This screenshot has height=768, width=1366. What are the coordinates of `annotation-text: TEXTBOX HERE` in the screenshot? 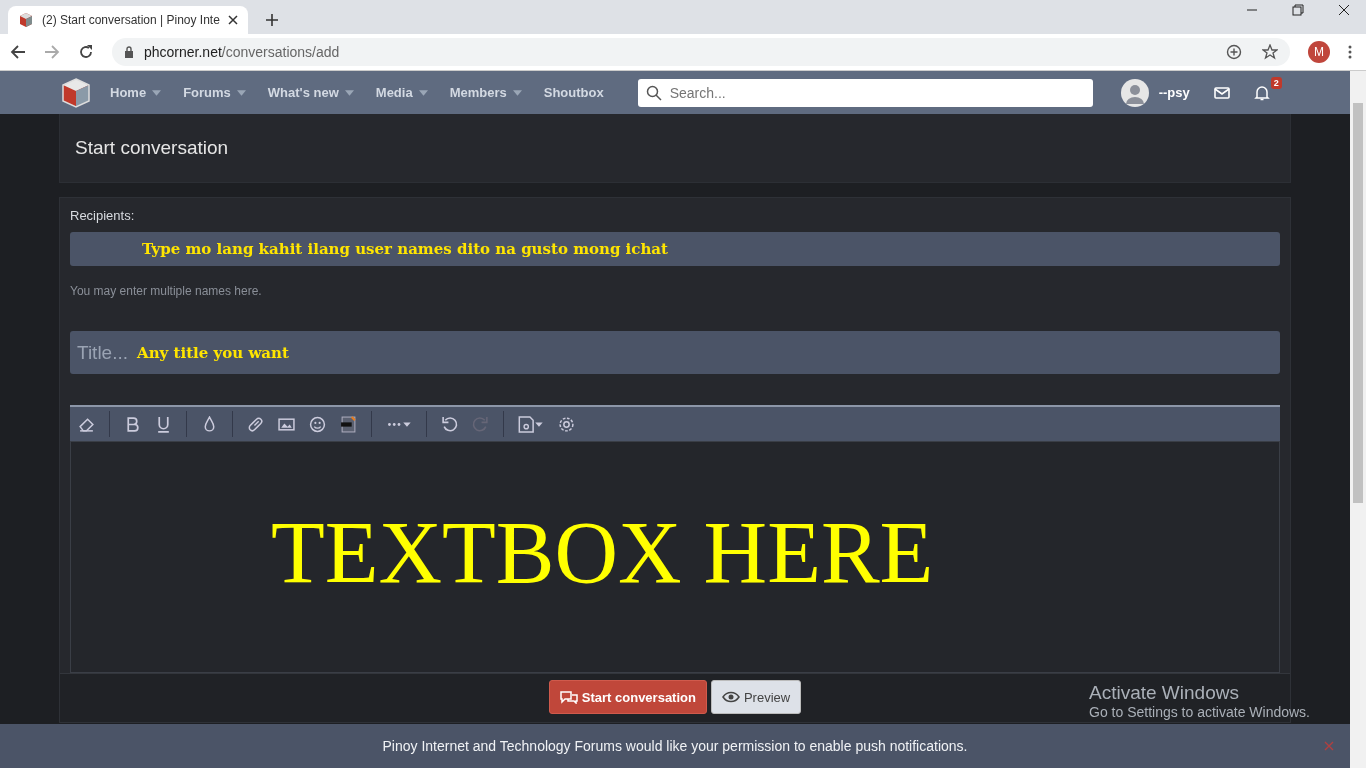 It's located at (602, 552).